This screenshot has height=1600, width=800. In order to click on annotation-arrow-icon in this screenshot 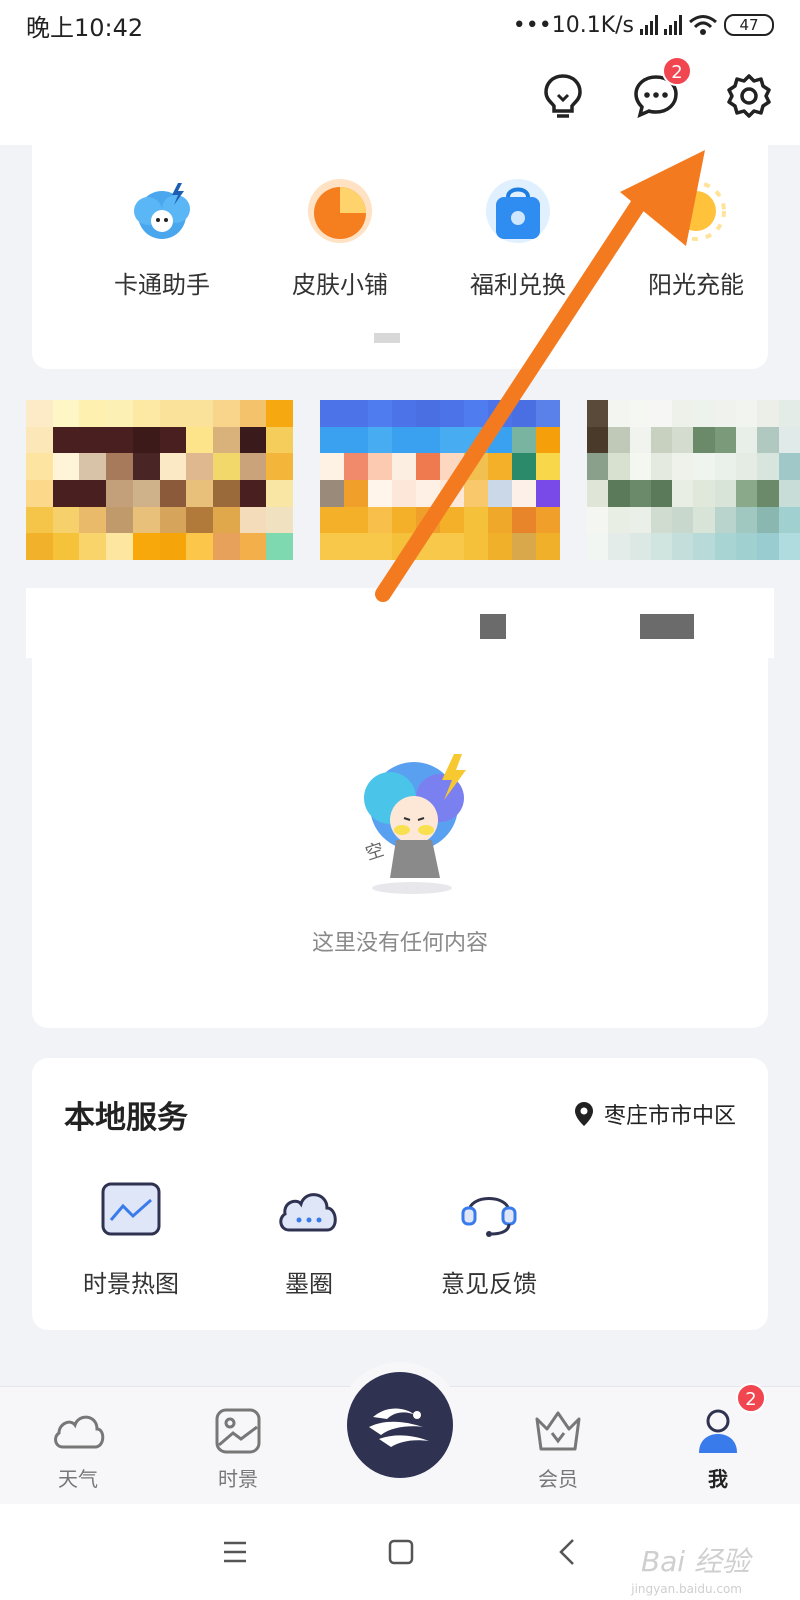, I will do `click(540, 376)`.